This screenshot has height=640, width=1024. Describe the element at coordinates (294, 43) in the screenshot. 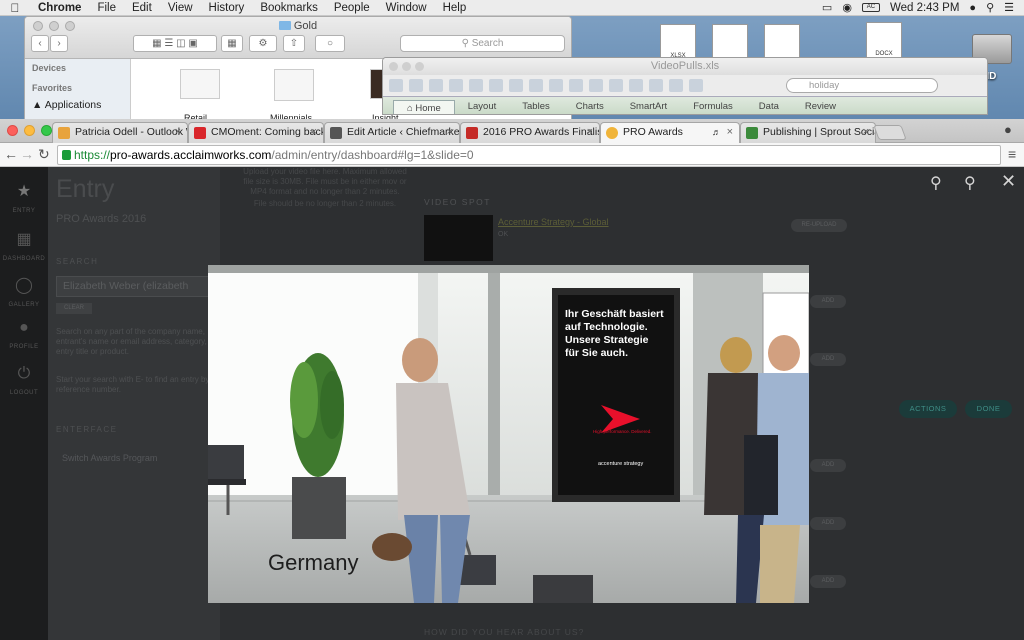

I see `share-icon: ⇧` at that location.